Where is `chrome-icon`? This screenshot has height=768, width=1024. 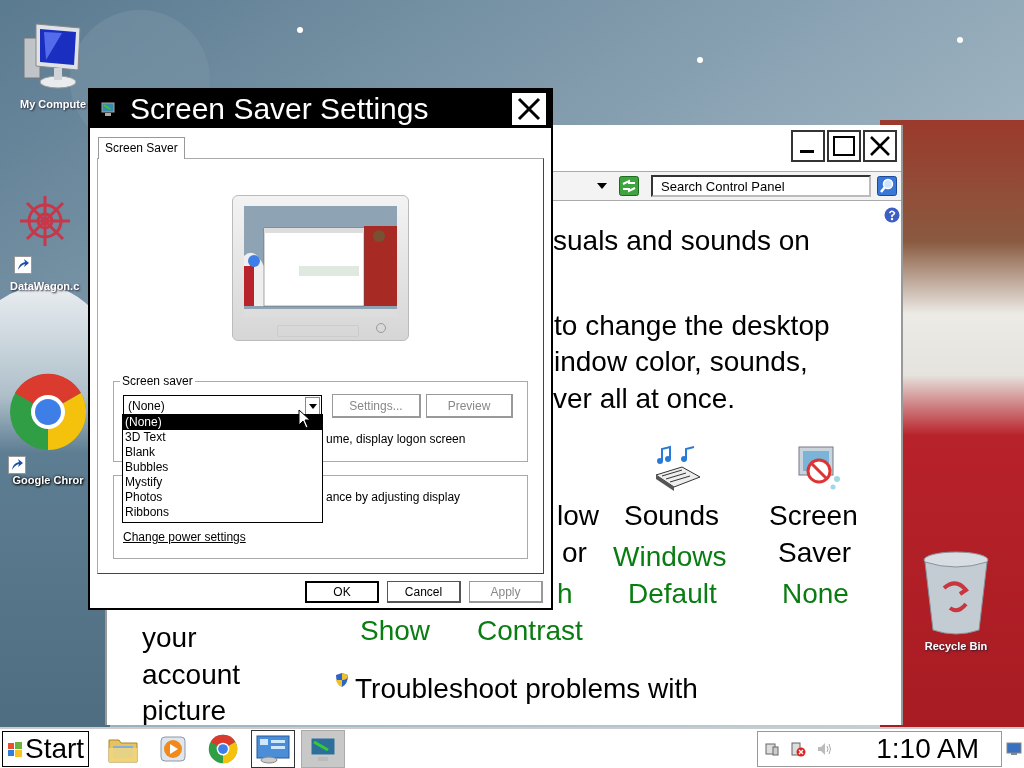 chrome-icon is located at coordinates (223, 748).